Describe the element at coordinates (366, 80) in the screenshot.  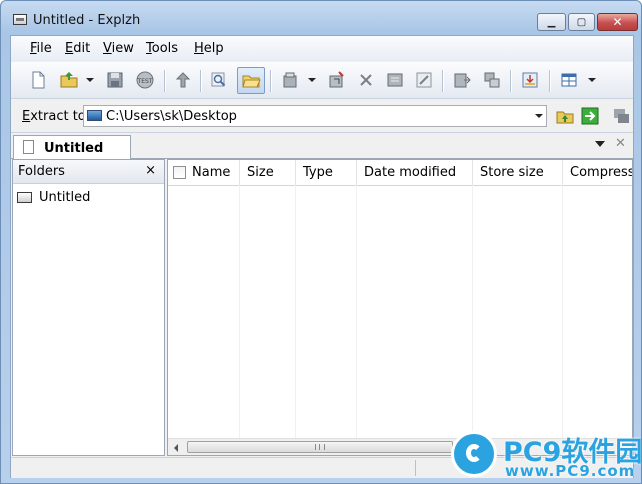
I see `delete-icon` at that location.